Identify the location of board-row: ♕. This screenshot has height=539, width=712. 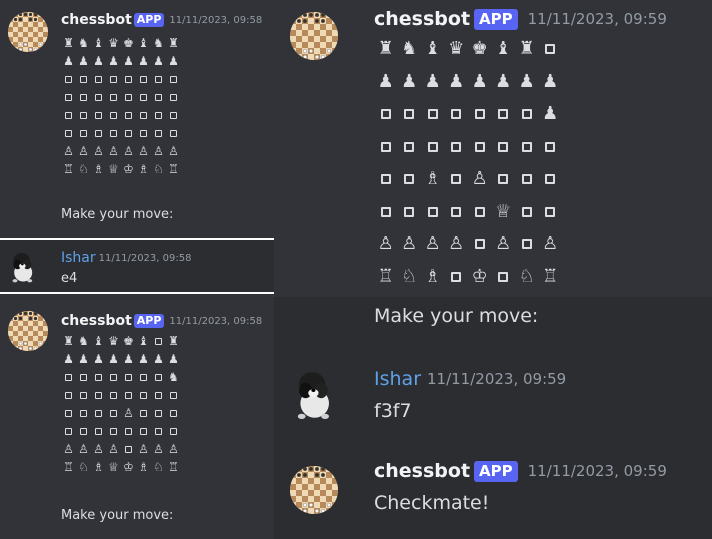
(468, 212).